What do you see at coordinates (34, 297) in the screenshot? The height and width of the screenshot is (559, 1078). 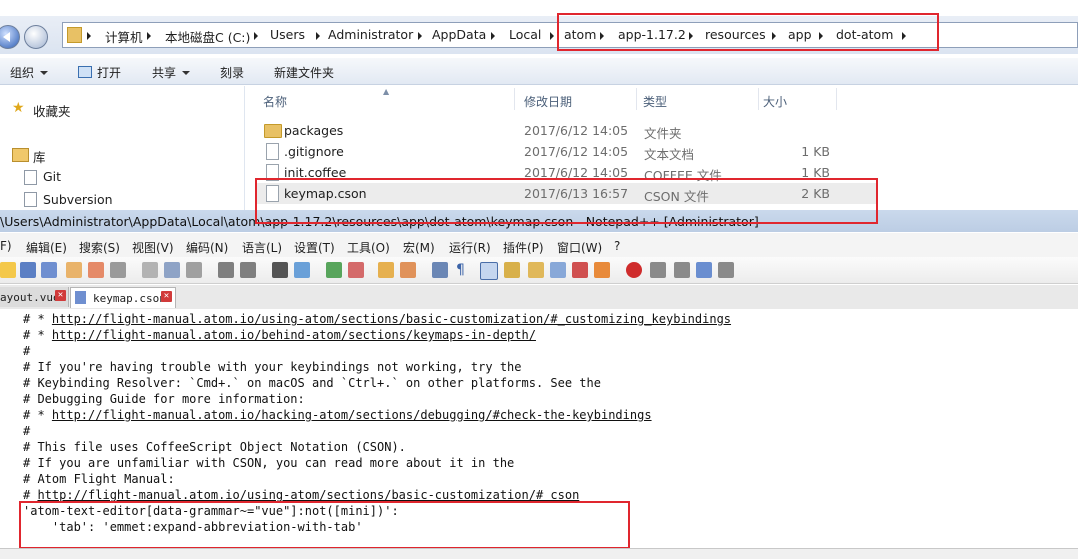 I see `tab-layout-vue: ayout.vue ✕` at bounding box center [34, 297].